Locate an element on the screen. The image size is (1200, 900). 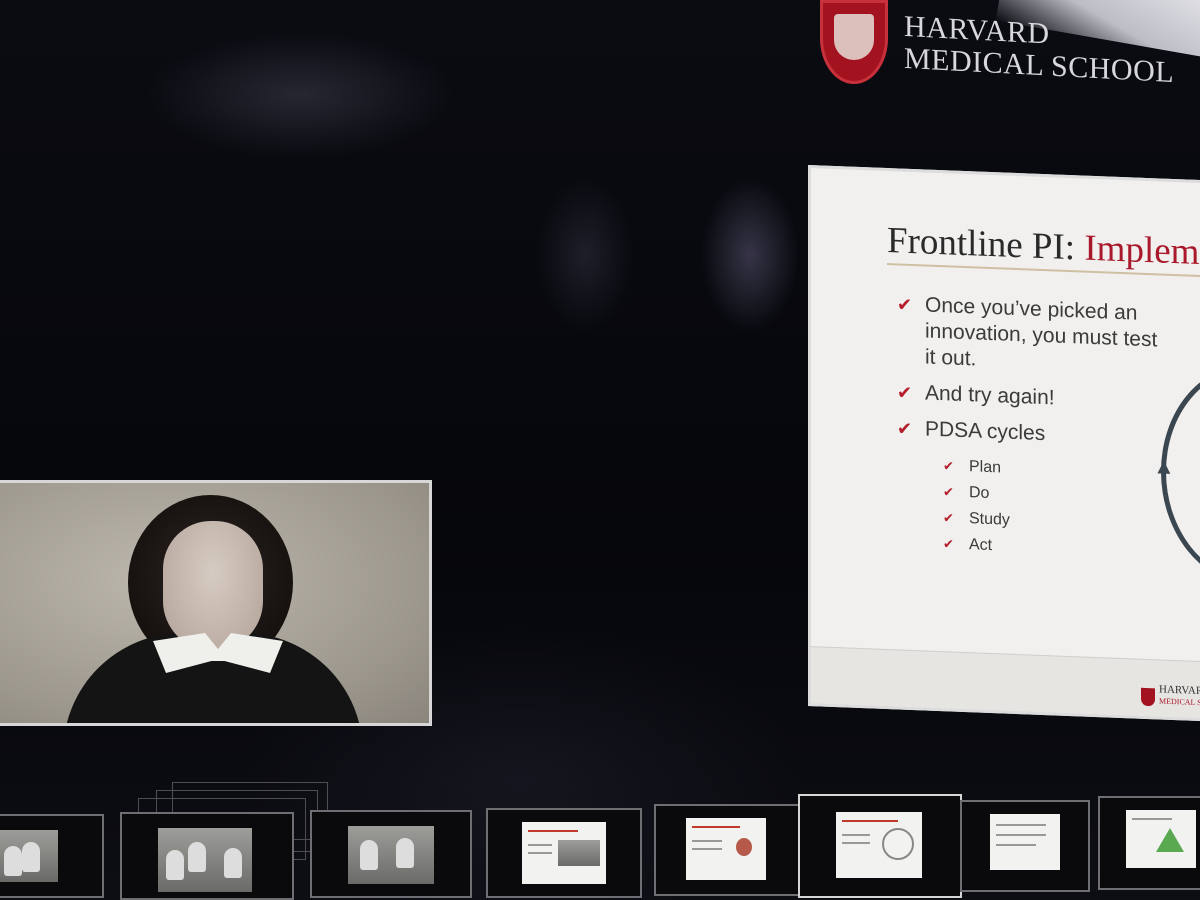
bullet-text: PDSA cycles is located at coordinates (985, 431).